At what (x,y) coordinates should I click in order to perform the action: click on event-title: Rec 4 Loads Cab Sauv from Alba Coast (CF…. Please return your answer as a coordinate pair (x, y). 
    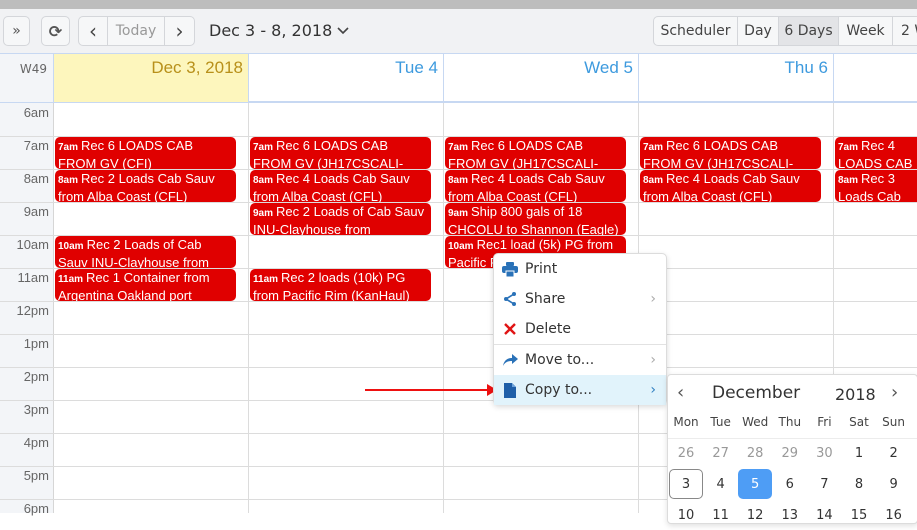
    Looking at the image, I should click on (331, 186).